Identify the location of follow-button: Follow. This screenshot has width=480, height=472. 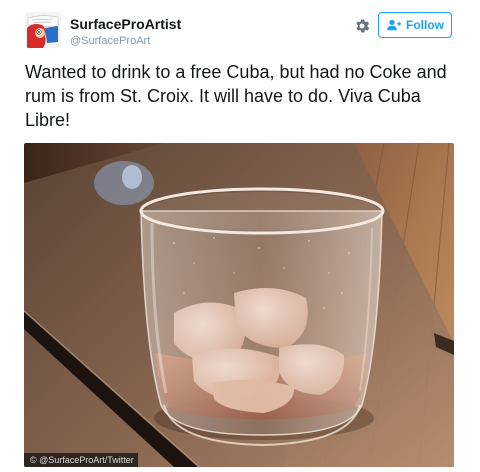
(415, 25).